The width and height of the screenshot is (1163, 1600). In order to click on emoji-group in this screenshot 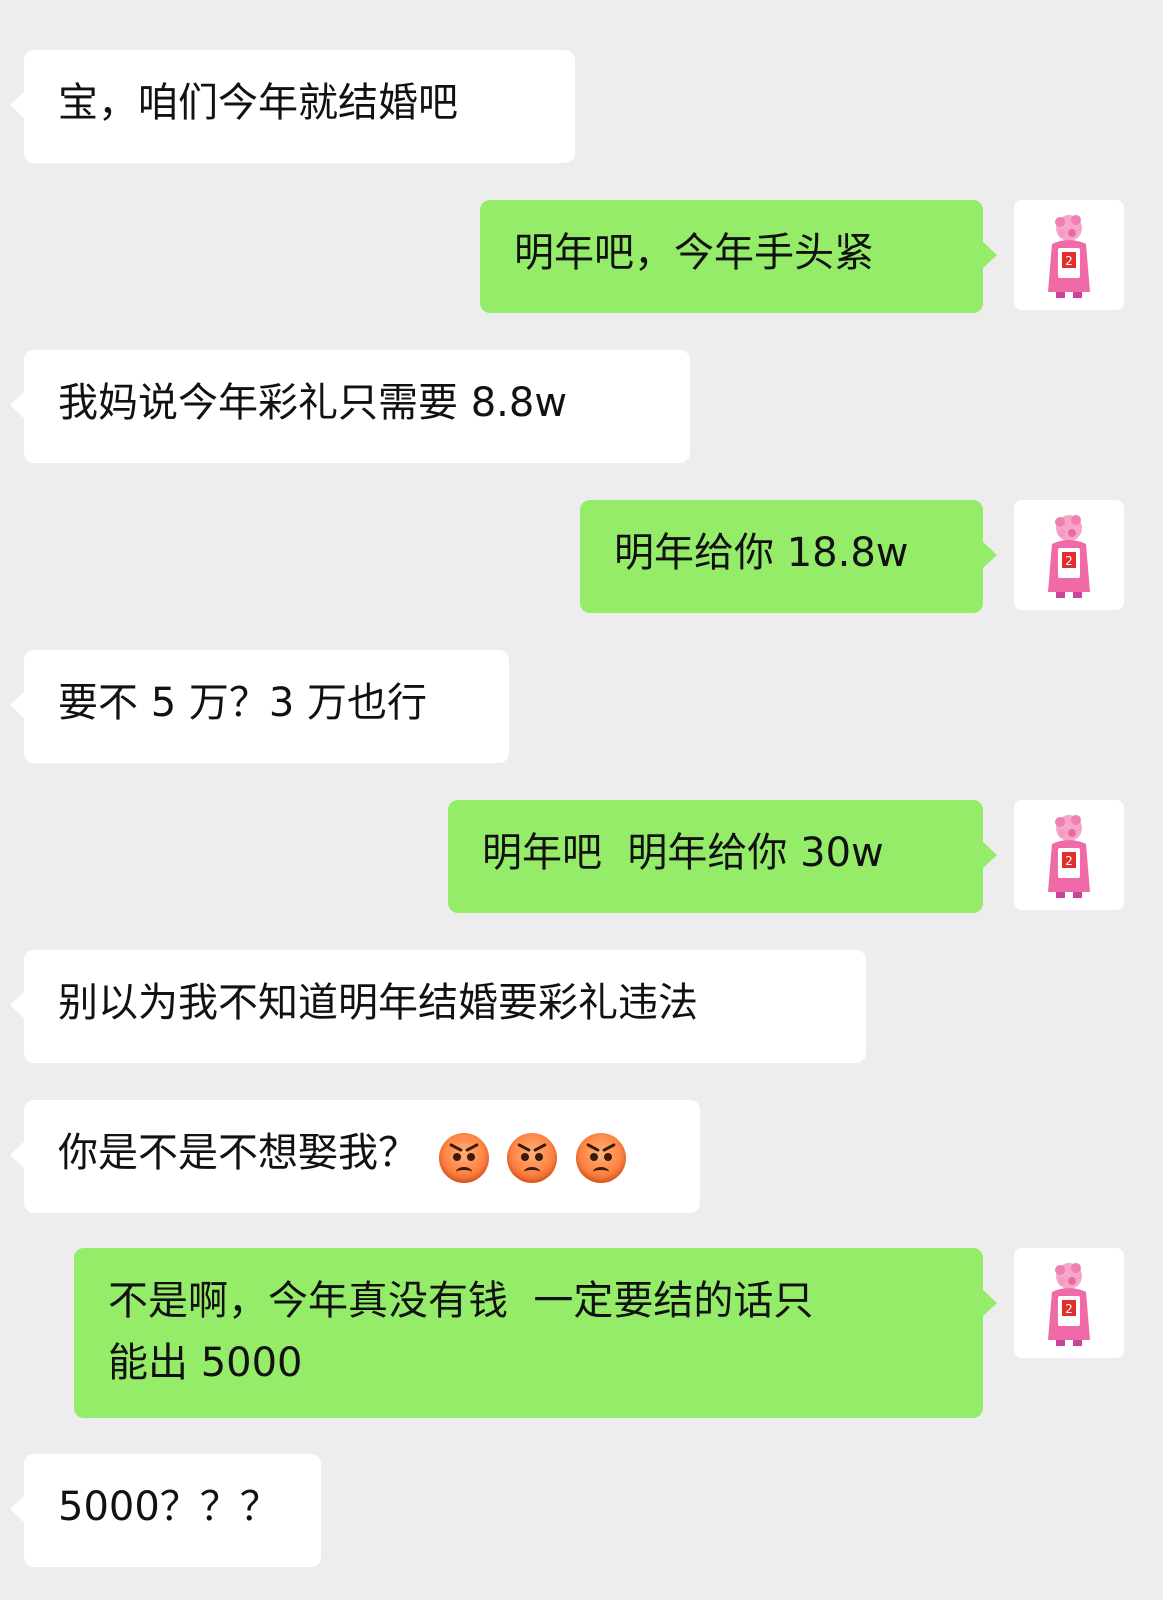, I will do `click(535, 1154)`.